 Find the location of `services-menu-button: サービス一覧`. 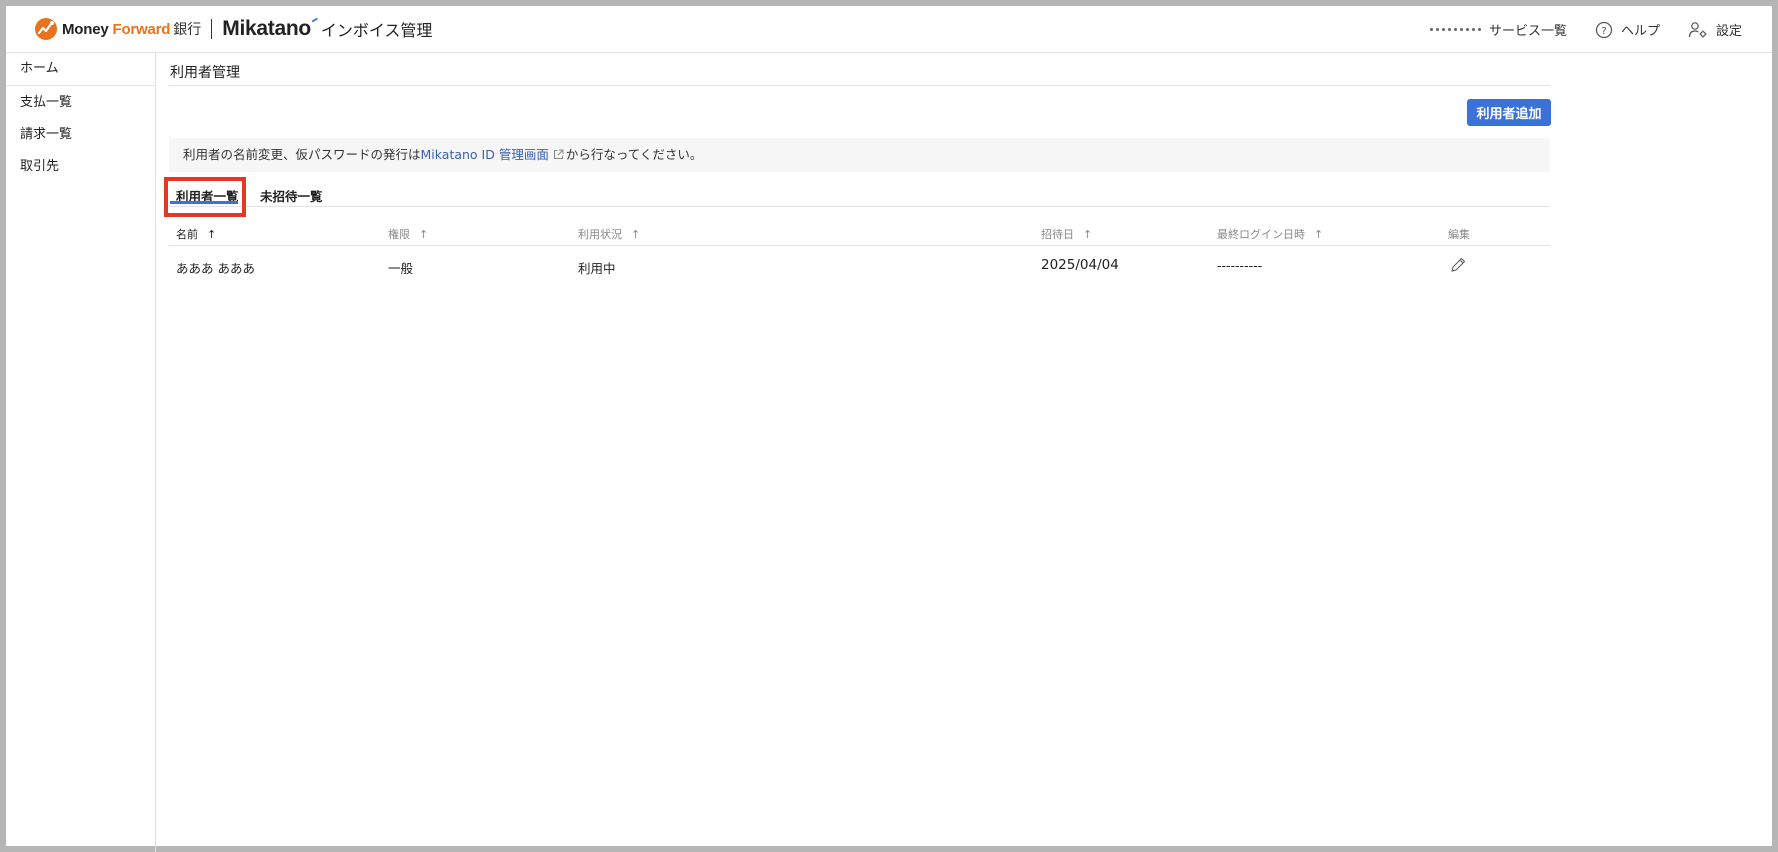

services-menu-button: サービス一覧 is located at coordinates (1498, 29).